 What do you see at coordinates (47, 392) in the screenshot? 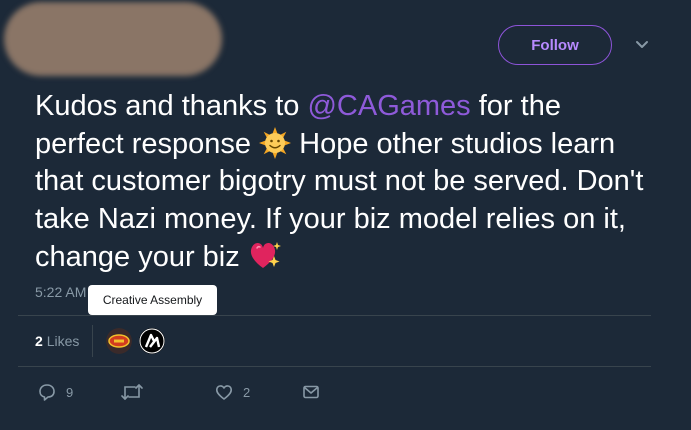
I see `reply-icon` at bounding box center [47, 392].